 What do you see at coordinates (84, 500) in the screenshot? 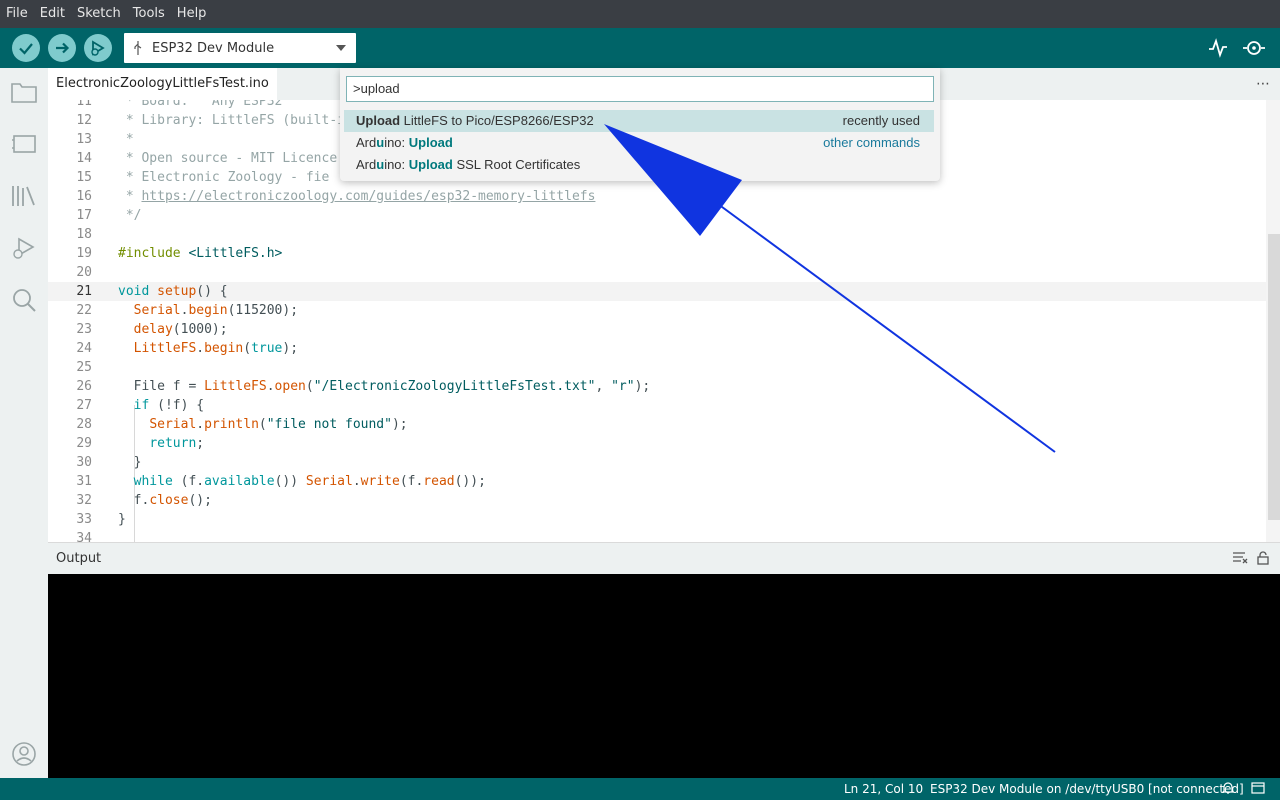
I see `line-number: 32` at bounding box center [84, 500].